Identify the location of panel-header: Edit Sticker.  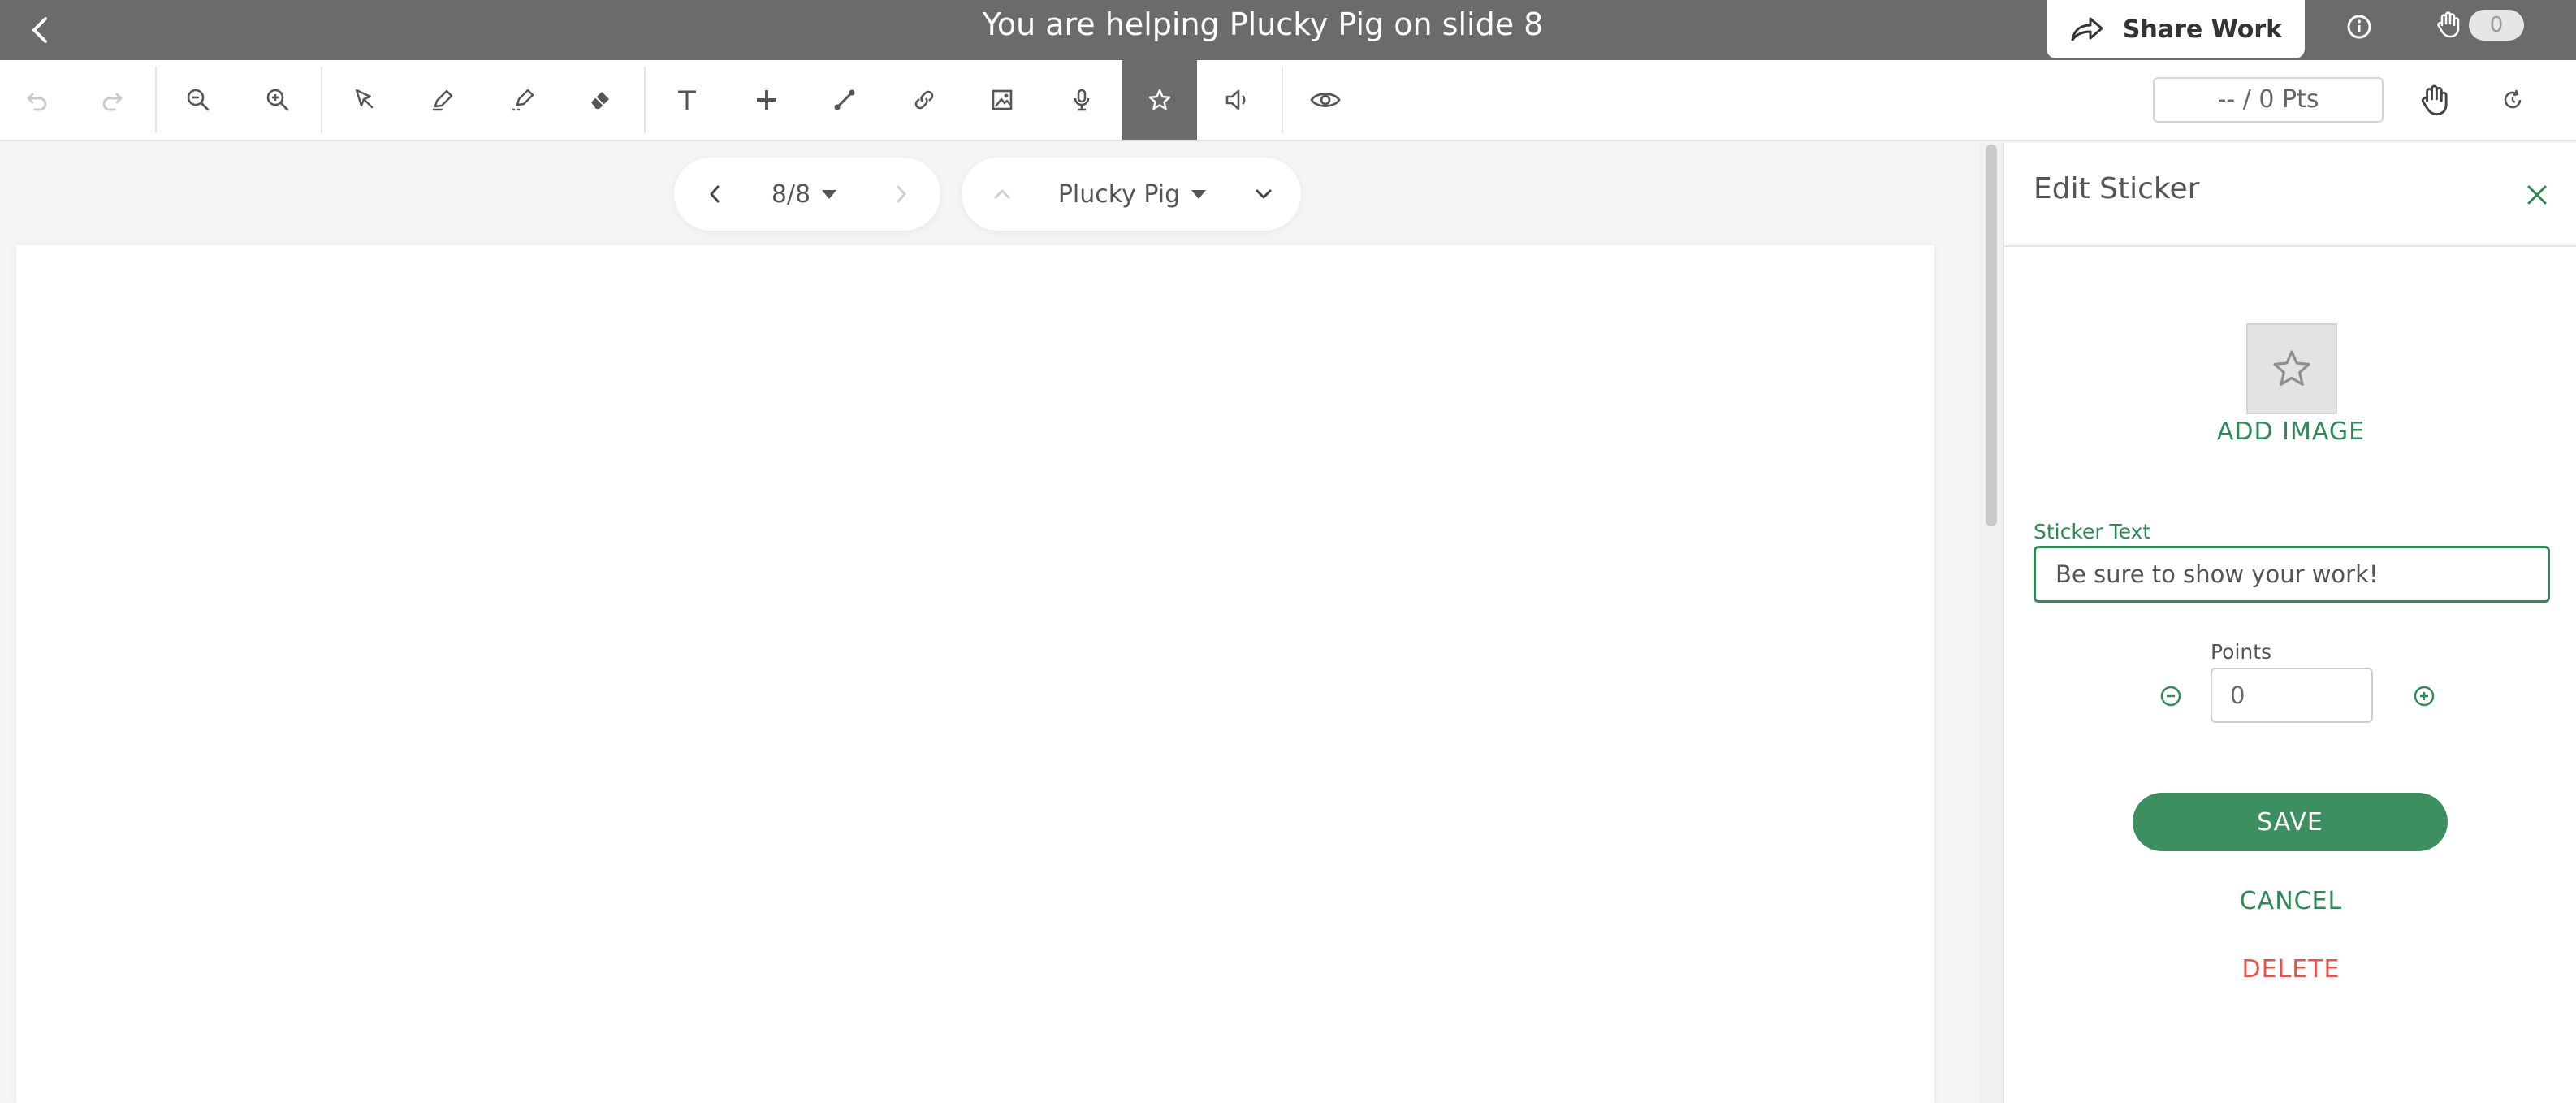
(2290, 195).